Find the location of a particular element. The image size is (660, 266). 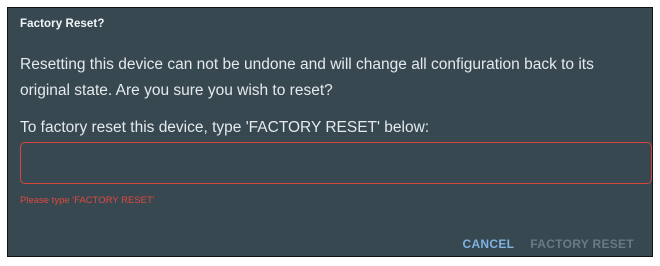

validation-error: Please type 'FACTORY RESET' is located at coordinates (87, 200).